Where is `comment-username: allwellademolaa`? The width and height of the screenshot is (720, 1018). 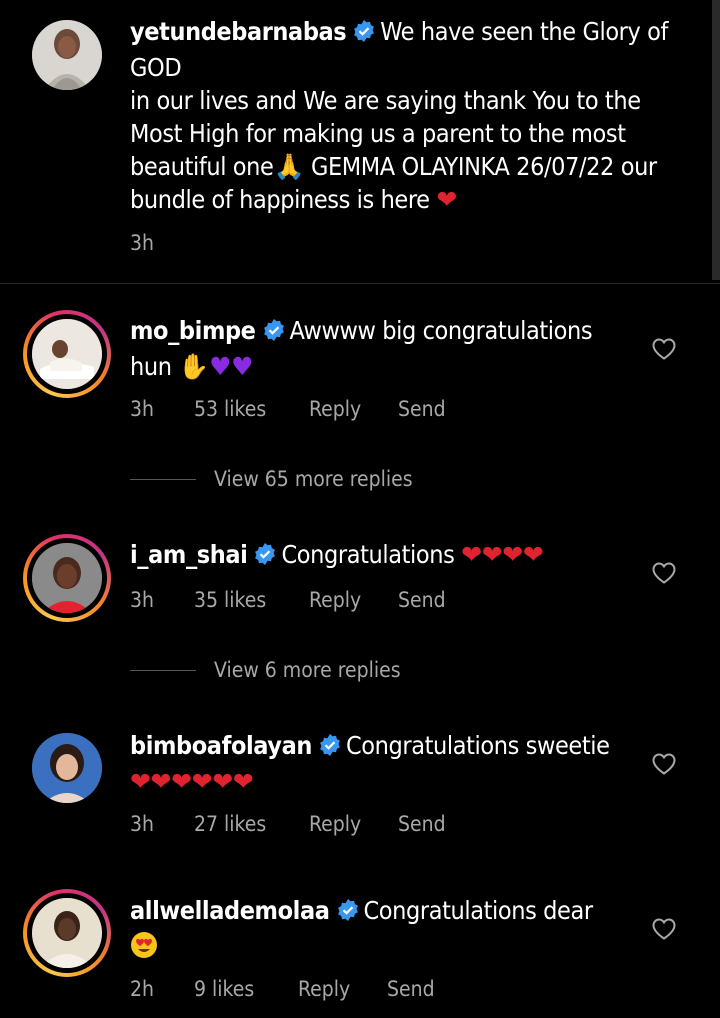
comment-username: allwellademolaa is located at coordinates (230, 910).